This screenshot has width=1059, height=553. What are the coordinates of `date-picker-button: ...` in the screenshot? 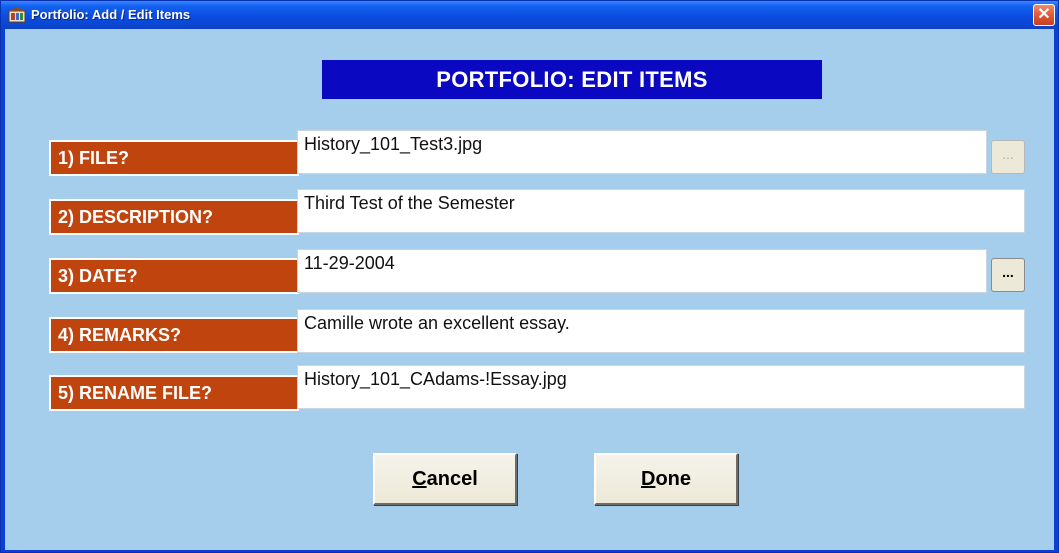 It's located at (1008, 275).